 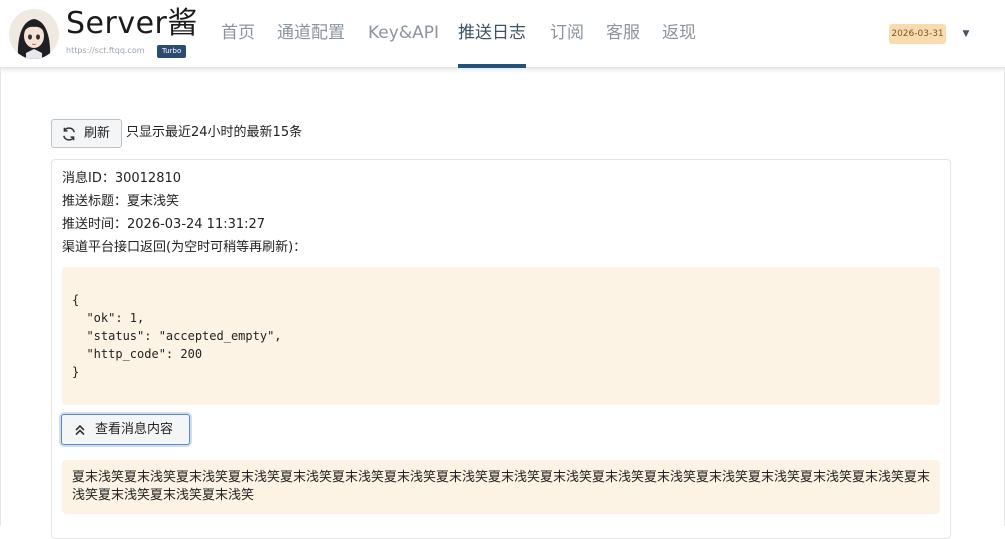 I want to click on brand-url: https://sct.ftqq.com, so click(x=105, y=50).